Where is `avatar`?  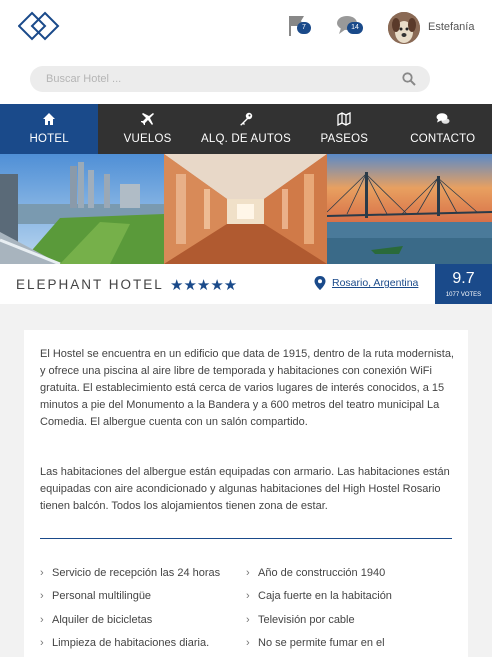 avatar is located at coordinates (404, 28).